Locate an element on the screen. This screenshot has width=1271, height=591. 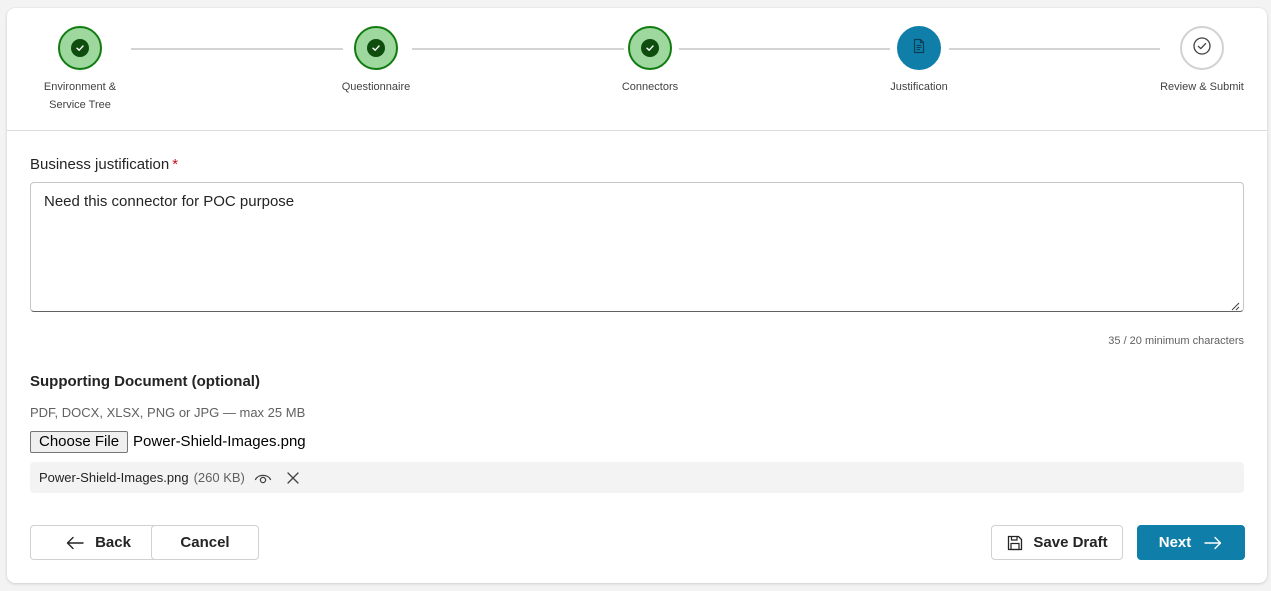
step-environment is located at coordinates (80, 48).